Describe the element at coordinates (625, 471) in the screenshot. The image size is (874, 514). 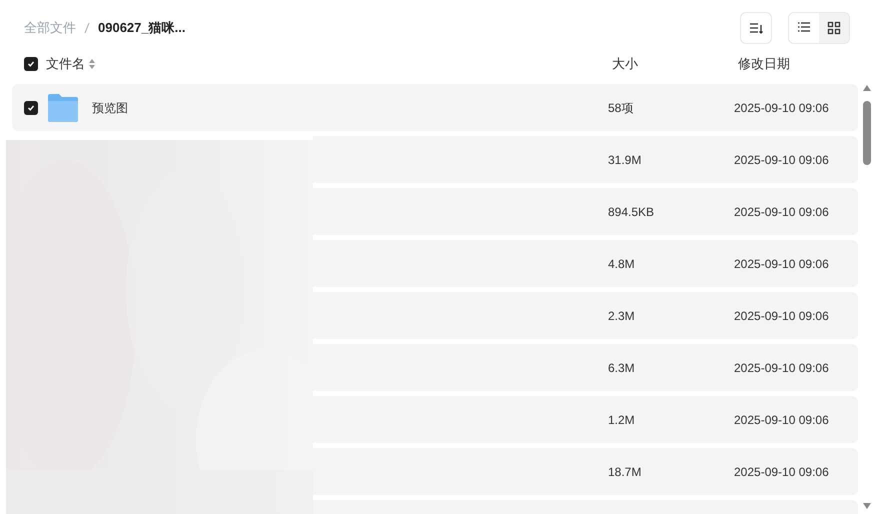
I see `file-size: 18.7M` at that location.